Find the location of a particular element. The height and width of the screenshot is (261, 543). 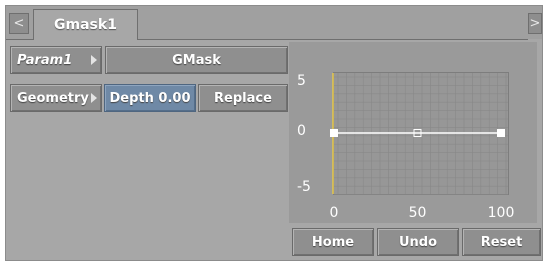

x-tick-label: 0 is located at coordinates (334, 213).